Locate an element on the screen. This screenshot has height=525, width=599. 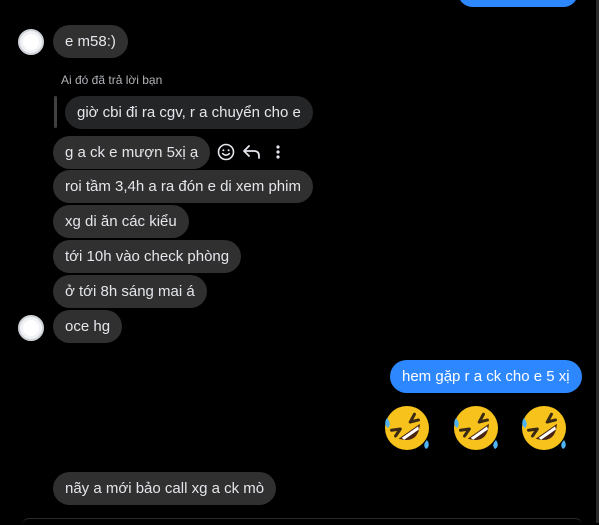
message-bubble: roi tầm 3,4h a ra đón e di xem phim is located at coordinates (183, 186).